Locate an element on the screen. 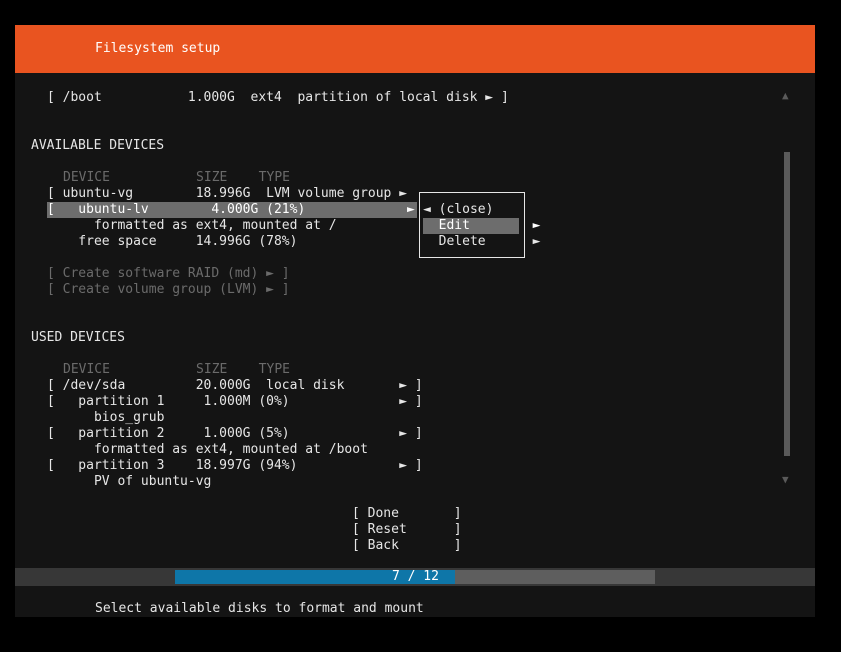 The image size is (841, 652). scrollbar is located at coordinates (787, 304).